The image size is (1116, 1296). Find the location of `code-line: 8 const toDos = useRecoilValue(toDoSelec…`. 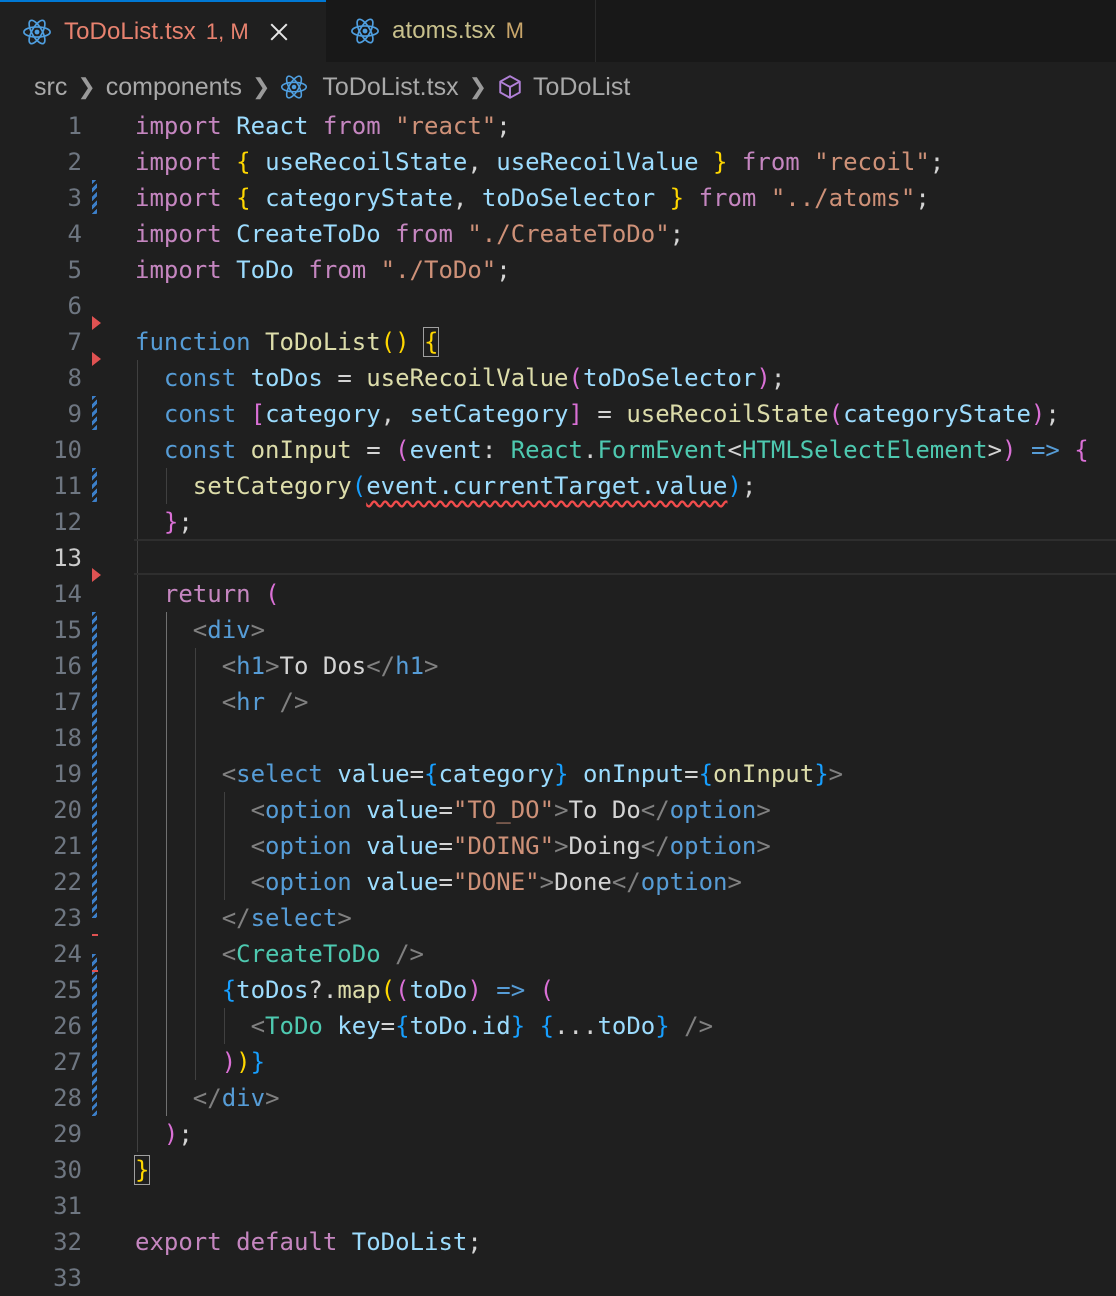

code-line: 8 const toDos = useRecoilValue(toDoSelec… is located at coordinates (558, 378).